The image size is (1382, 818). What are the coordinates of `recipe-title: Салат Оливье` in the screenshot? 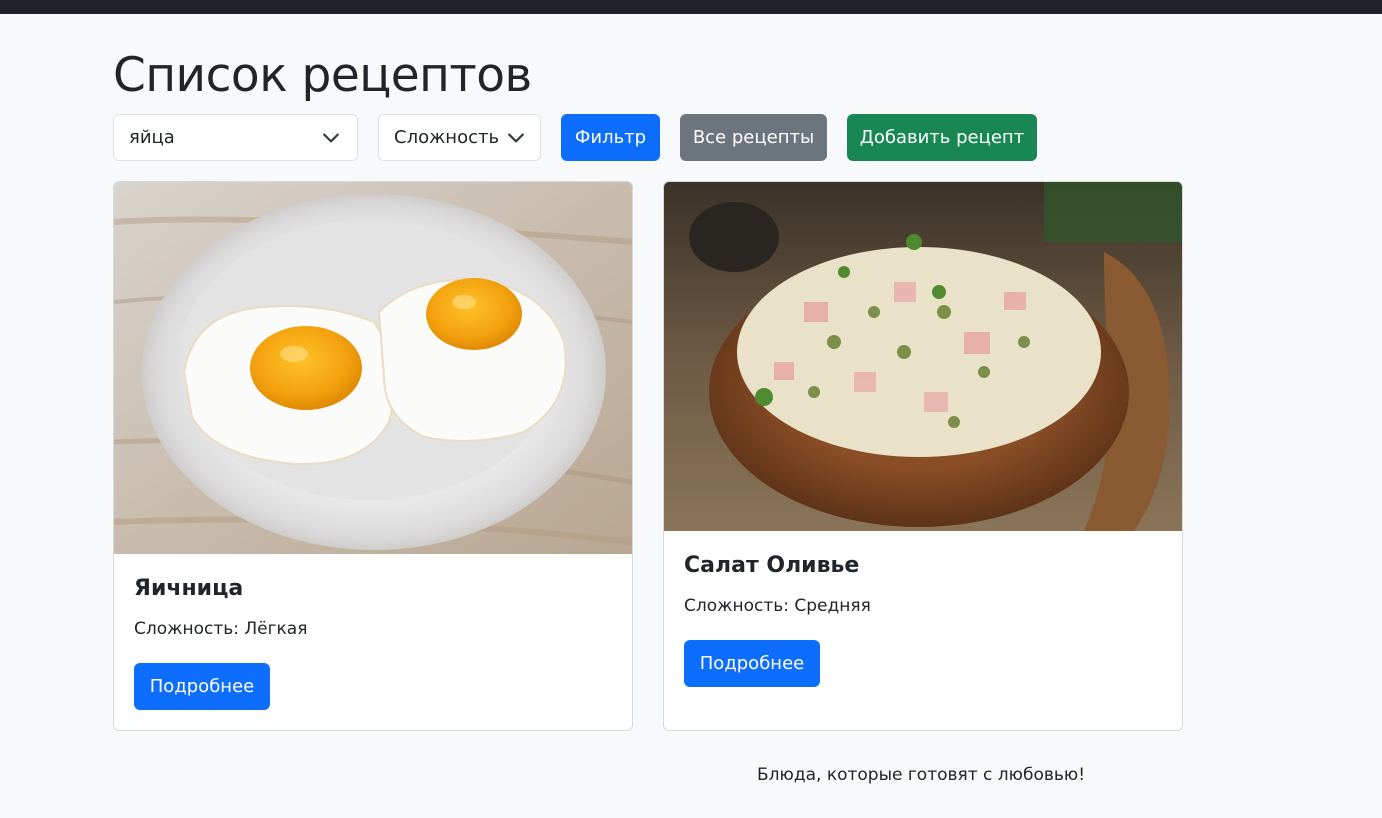 It's located at (772, 565).